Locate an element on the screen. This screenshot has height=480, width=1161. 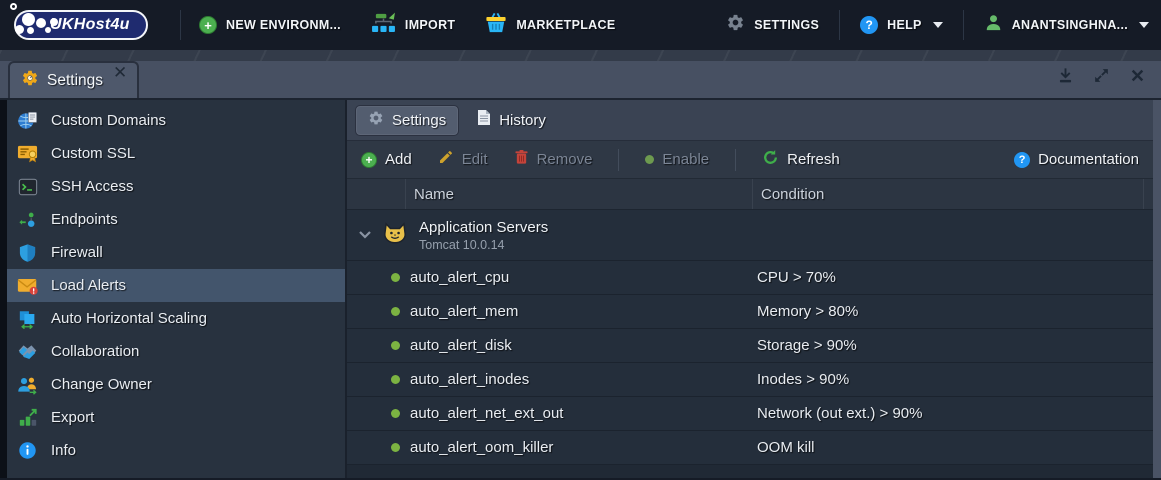
help-menu-button: ? HELP is located at coordinates (901, 25).